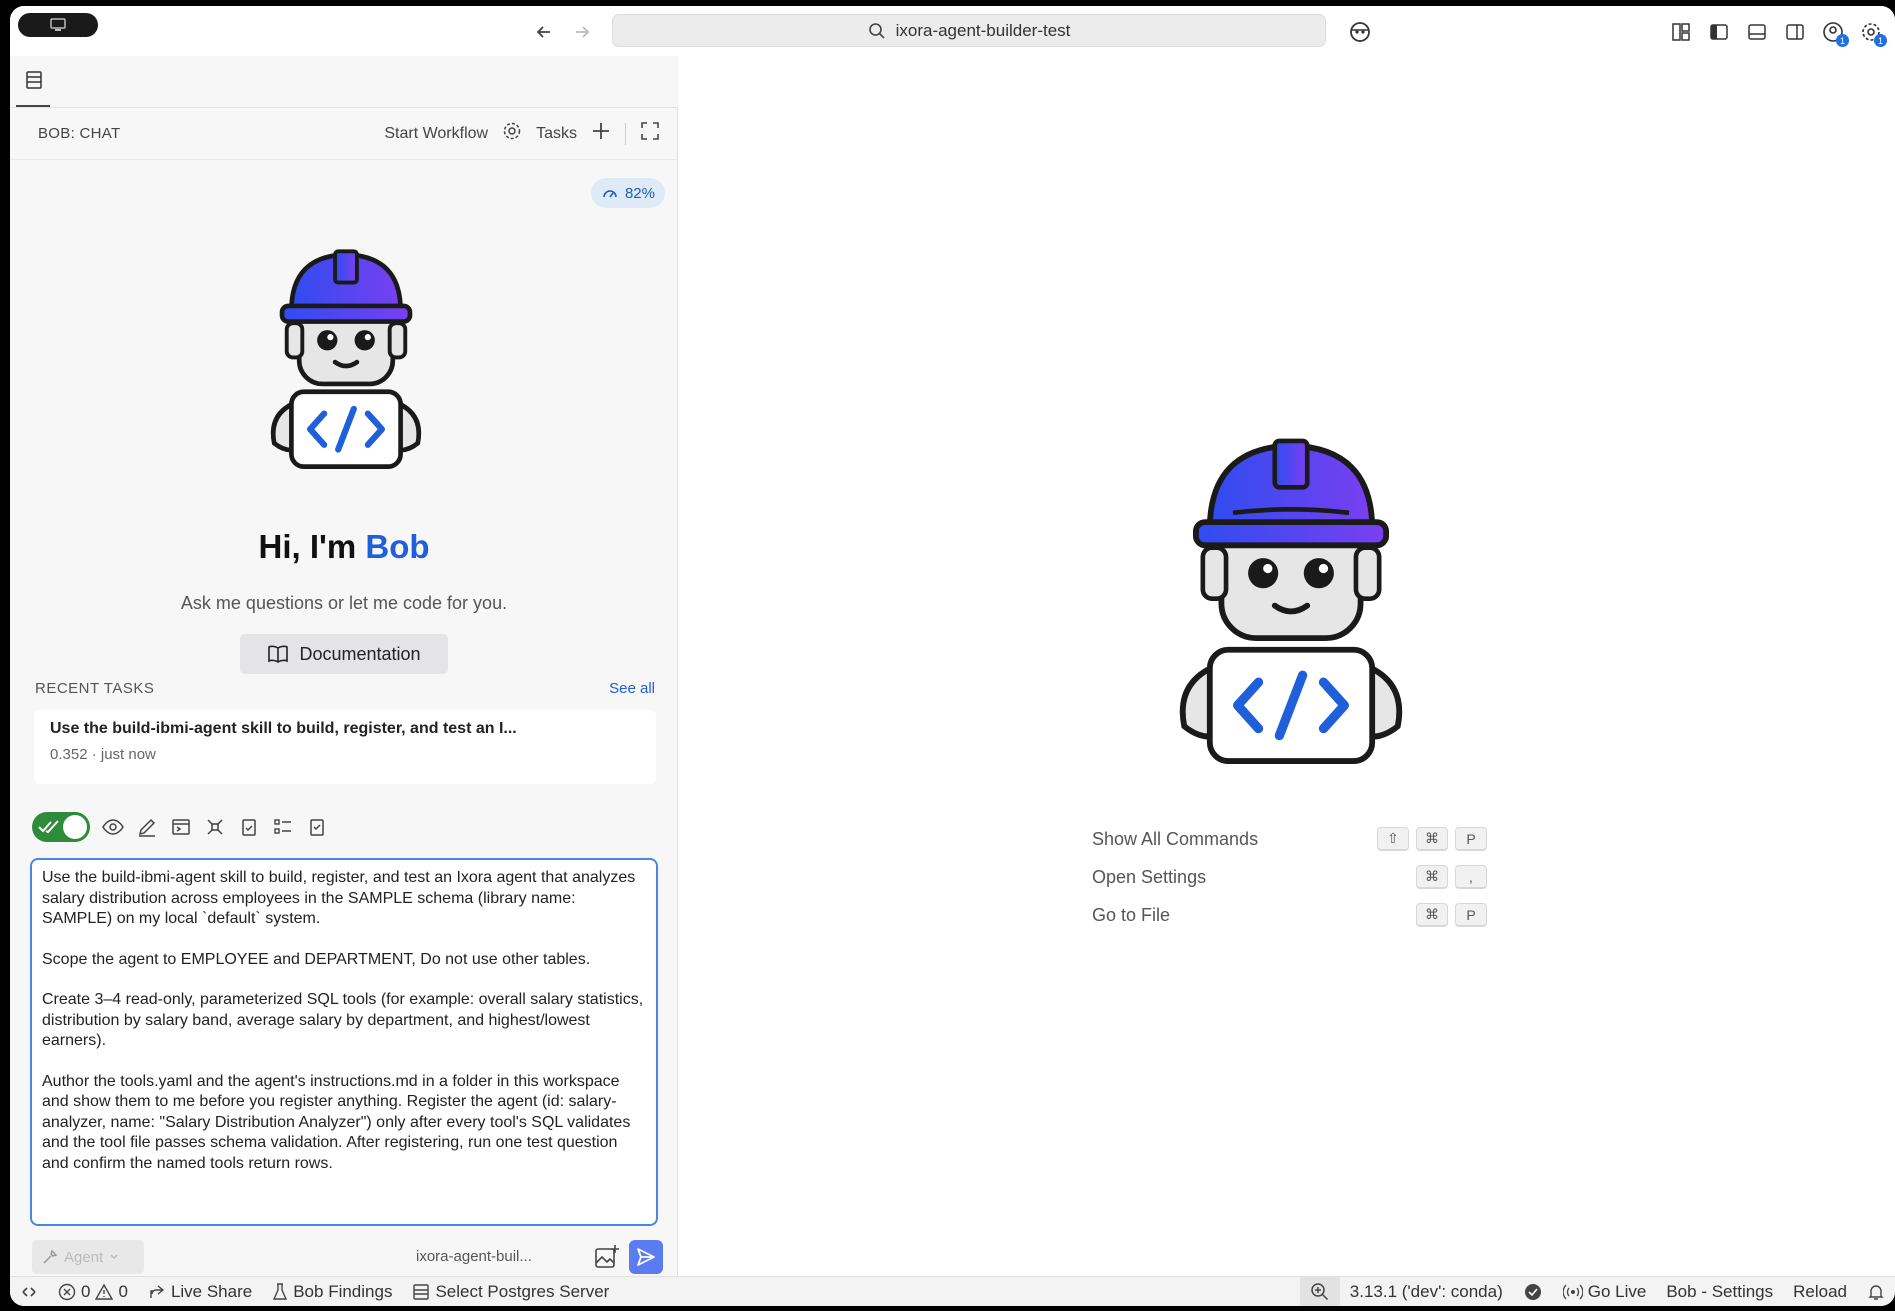 This screenshot has width=1895, height=1311. I want to click on go-live-label: Go Live, so click(1617, 1291).